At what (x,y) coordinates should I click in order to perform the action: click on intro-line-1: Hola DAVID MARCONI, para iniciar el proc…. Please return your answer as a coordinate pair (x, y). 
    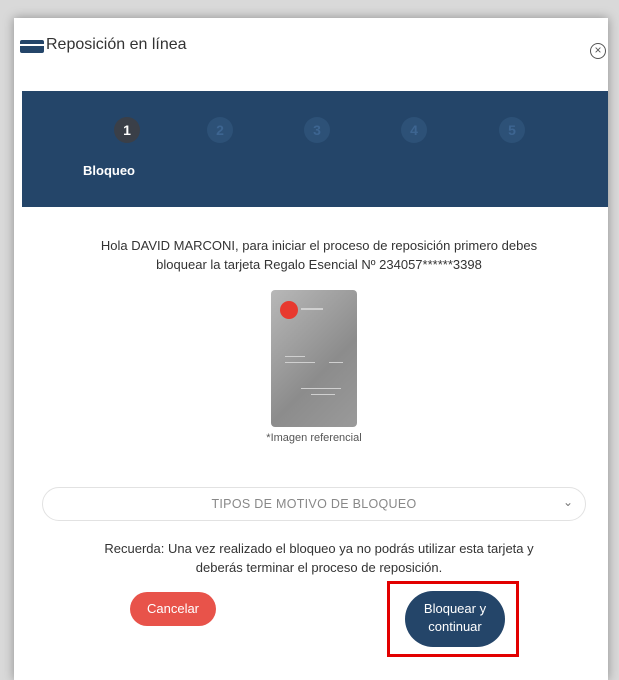
    Looking at the image, I should click on (319, 245).